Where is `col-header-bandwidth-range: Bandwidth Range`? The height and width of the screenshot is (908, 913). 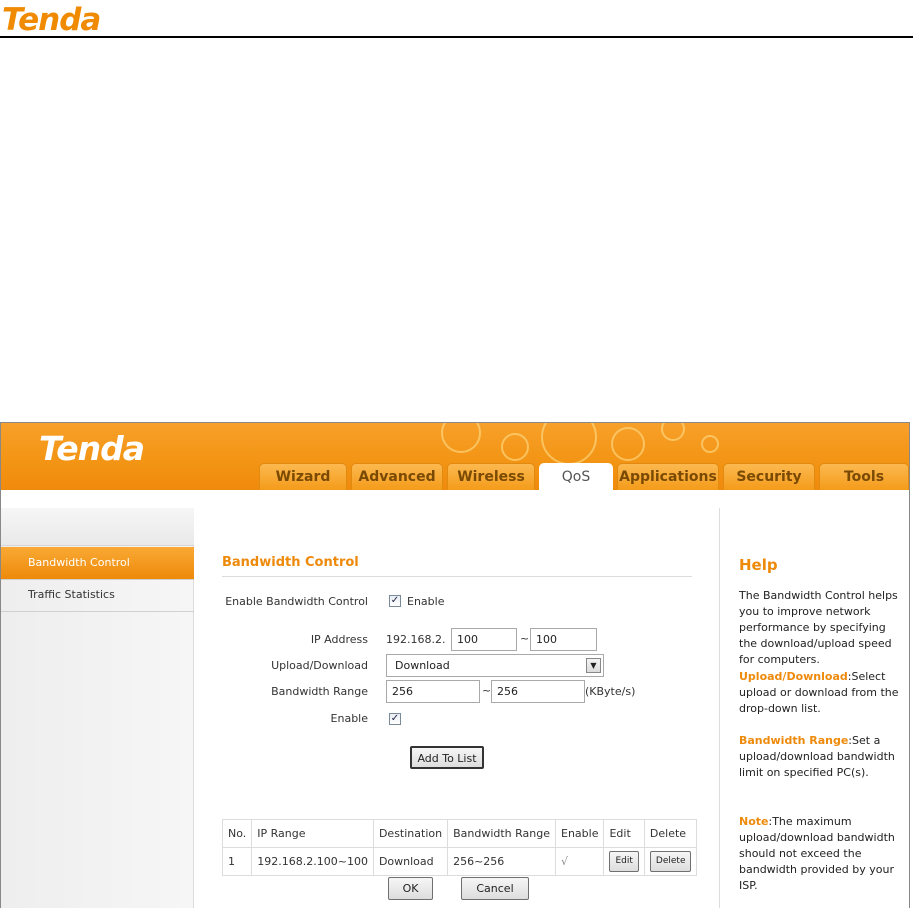 col-header-bandwidth-range: Bandwidth Range is located at coordinates (501, 833).